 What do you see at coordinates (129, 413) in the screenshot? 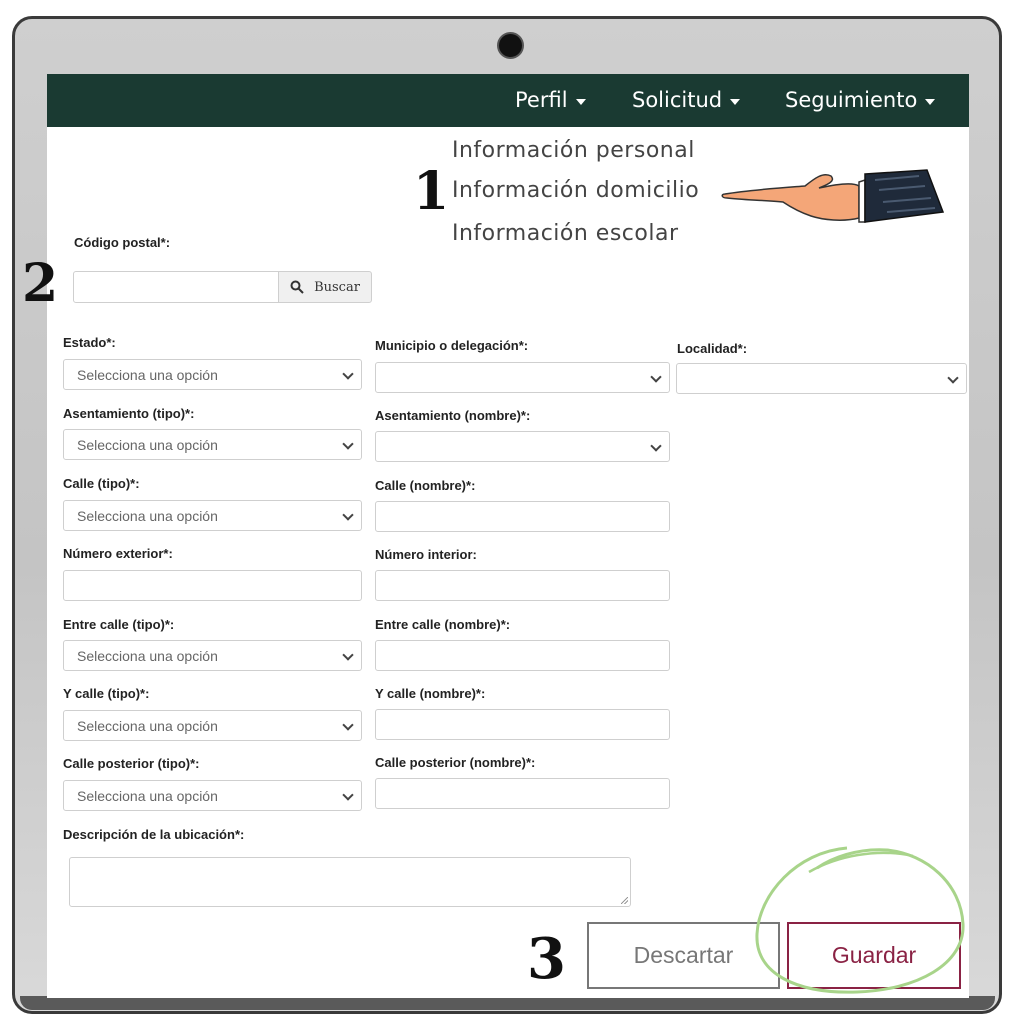
I see `asentamiento-tipo-label: Asentamiento (tipo)*:` at bounding box center [129, 413].